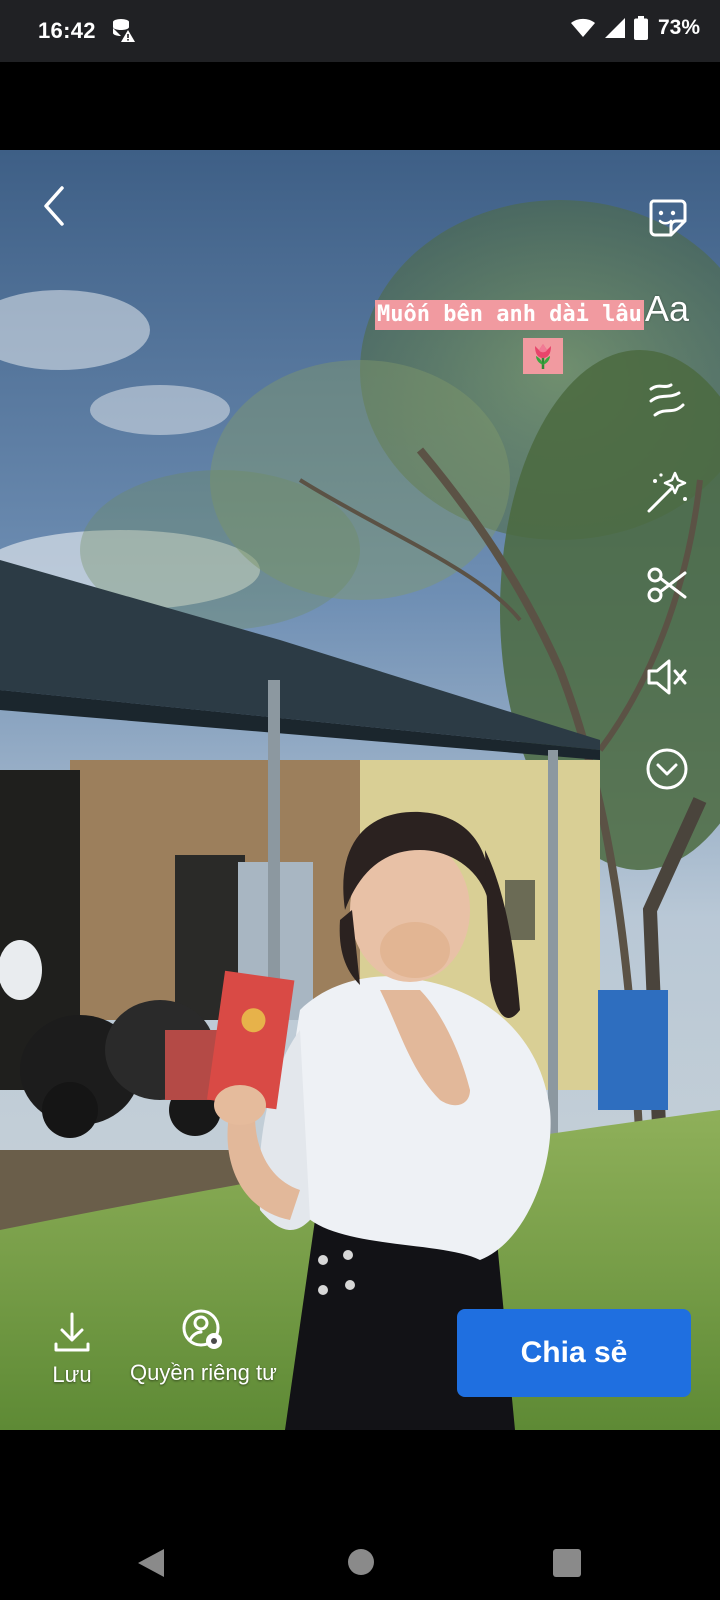  What do you see at coordinates (124, 30) in the screenshot?
I see `data-saver-warning-icon` at bounding box center [124, 30].